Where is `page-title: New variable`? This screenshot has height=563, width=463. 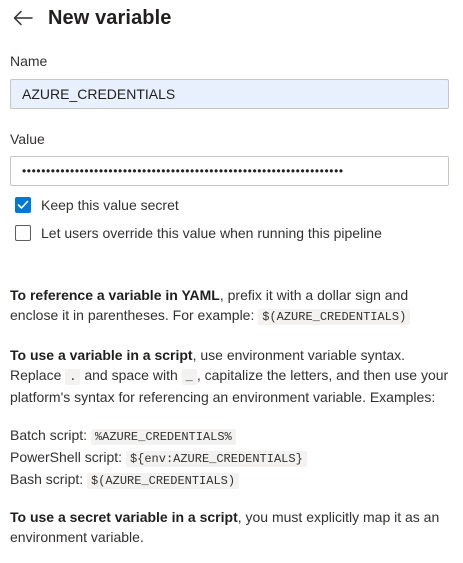
page-title: New variable is located at coordinates (110, 17).